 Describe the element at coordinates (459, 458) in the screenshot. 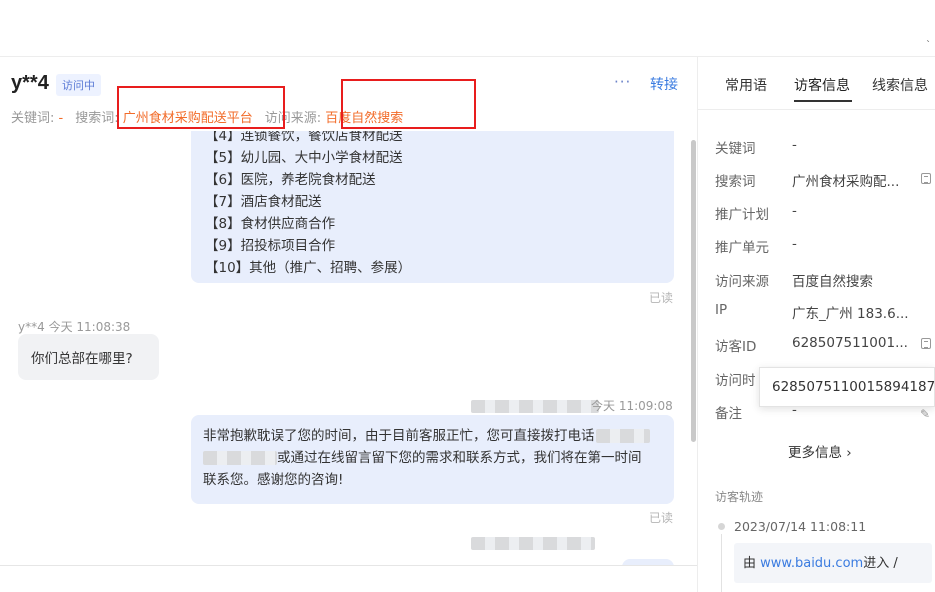

I see `agent-reply-line: 或通过在线留言留下您的需求和联系方式，我们将在第一时间` at that location.